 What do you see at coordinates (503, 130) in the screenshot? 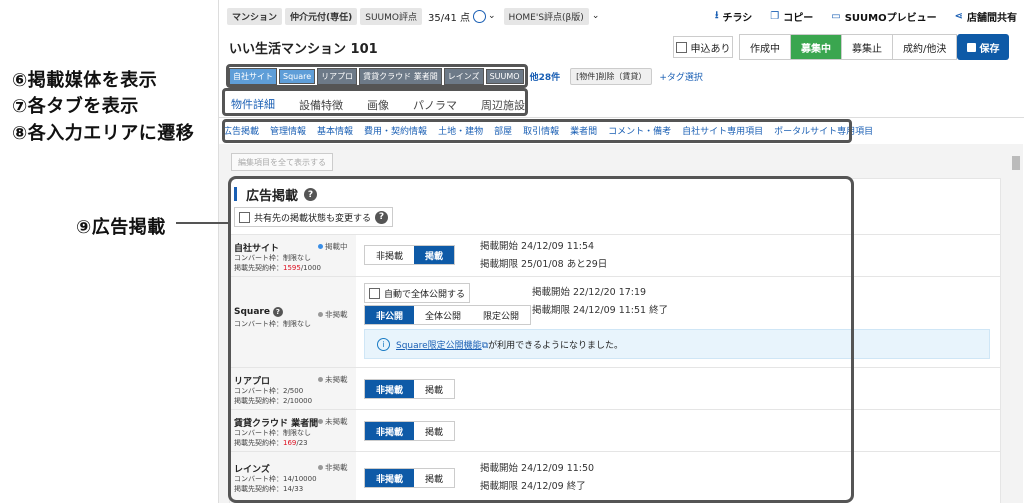
I see `anchor-room: 部屋` at bounding box center [503, 130].